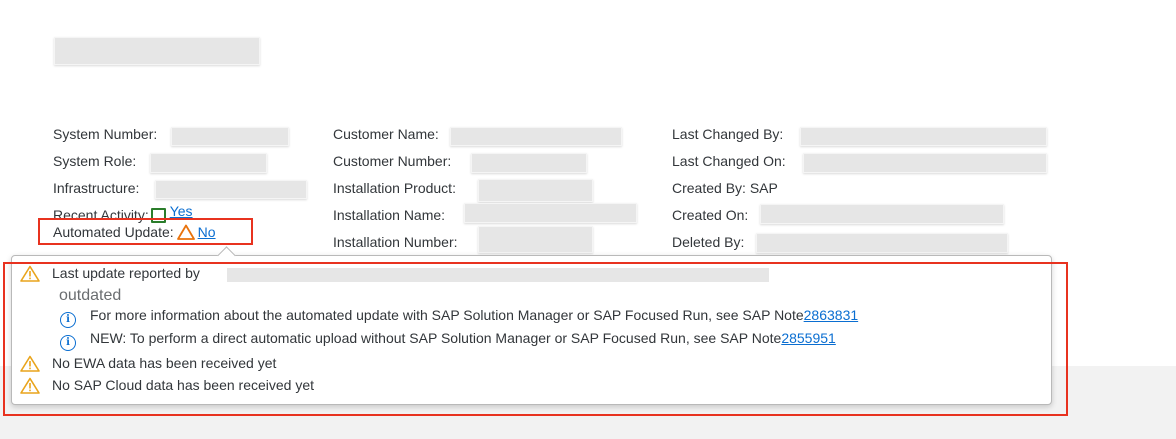 Image resolution: width=1176 pixels, height=439 pixels. I want to click on last-changed-on-label: Last Changed On:, so click(729, 161).